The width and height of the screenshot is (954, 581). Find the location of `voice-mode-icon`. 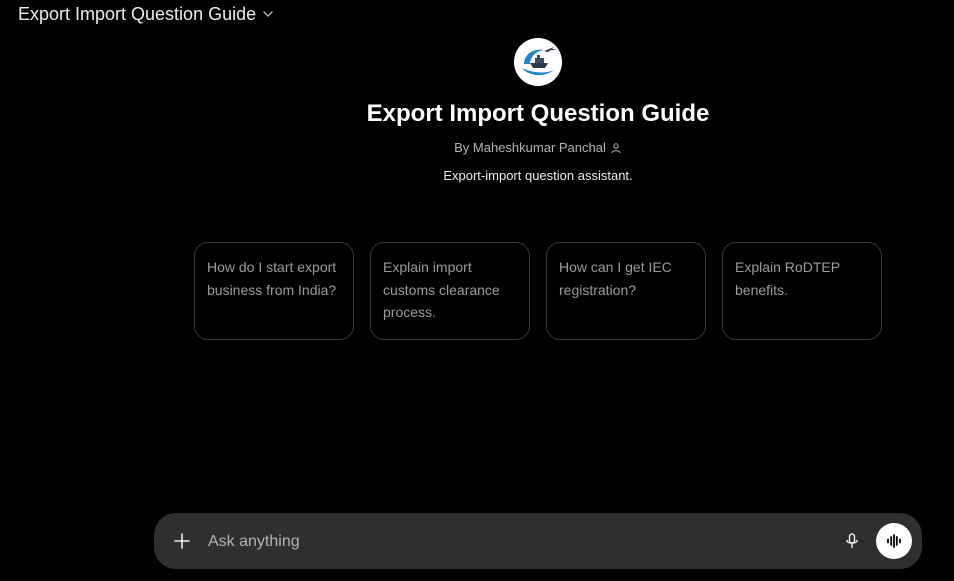

voice-mode-icon is located at coordinates (894, 541).